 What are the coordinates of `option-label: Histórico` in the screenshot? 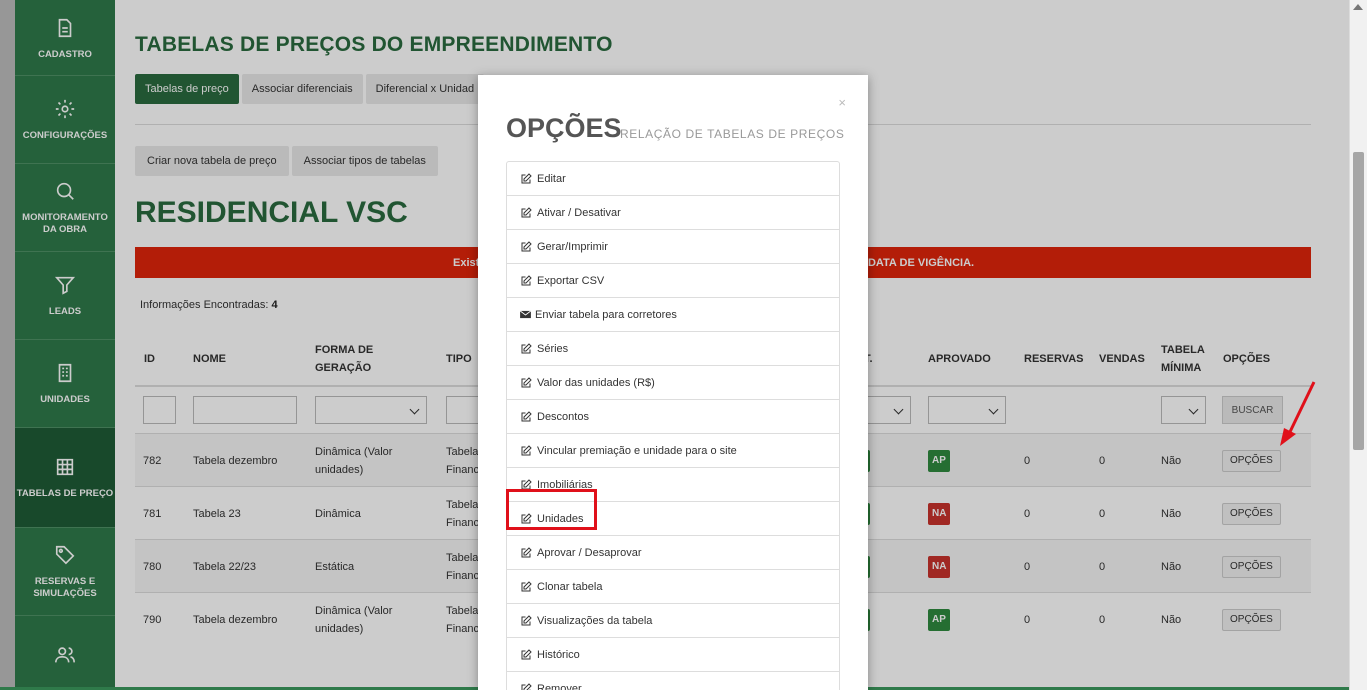 It's located at (558, 654).